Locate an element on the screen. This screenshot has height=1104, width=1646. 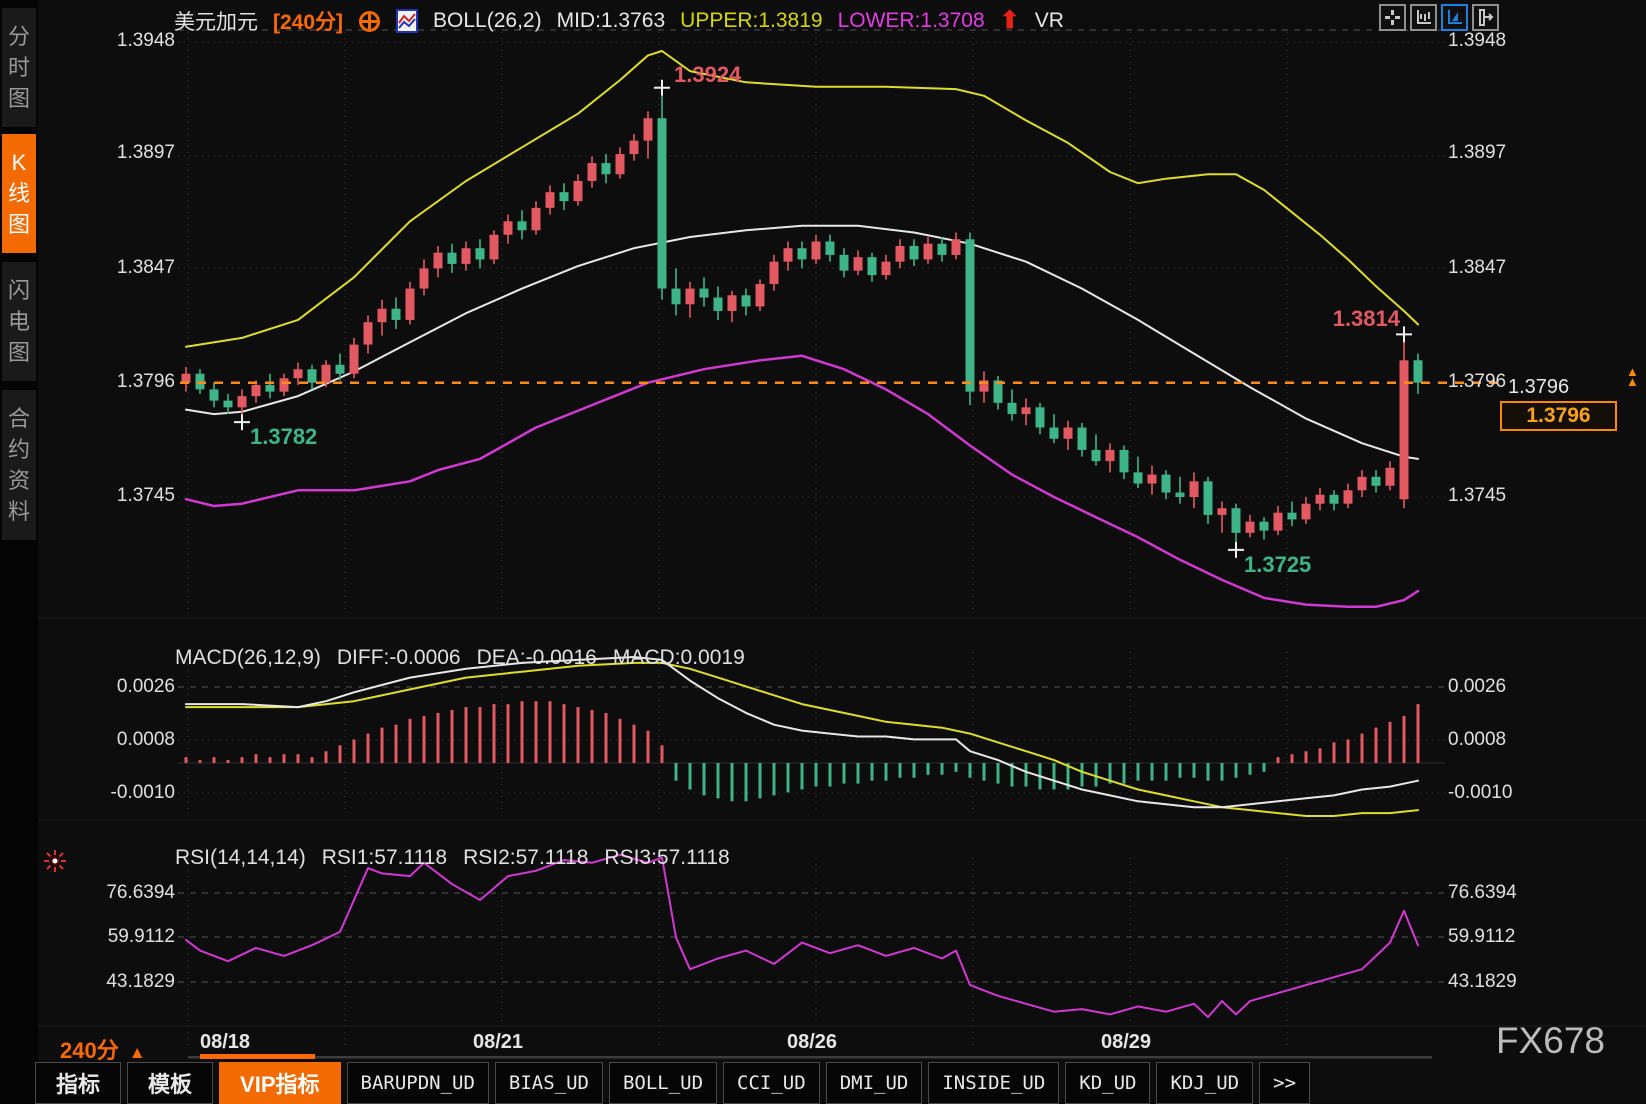
price-axis-right-label: 1.3847 is located at coordinates (1477, 267).